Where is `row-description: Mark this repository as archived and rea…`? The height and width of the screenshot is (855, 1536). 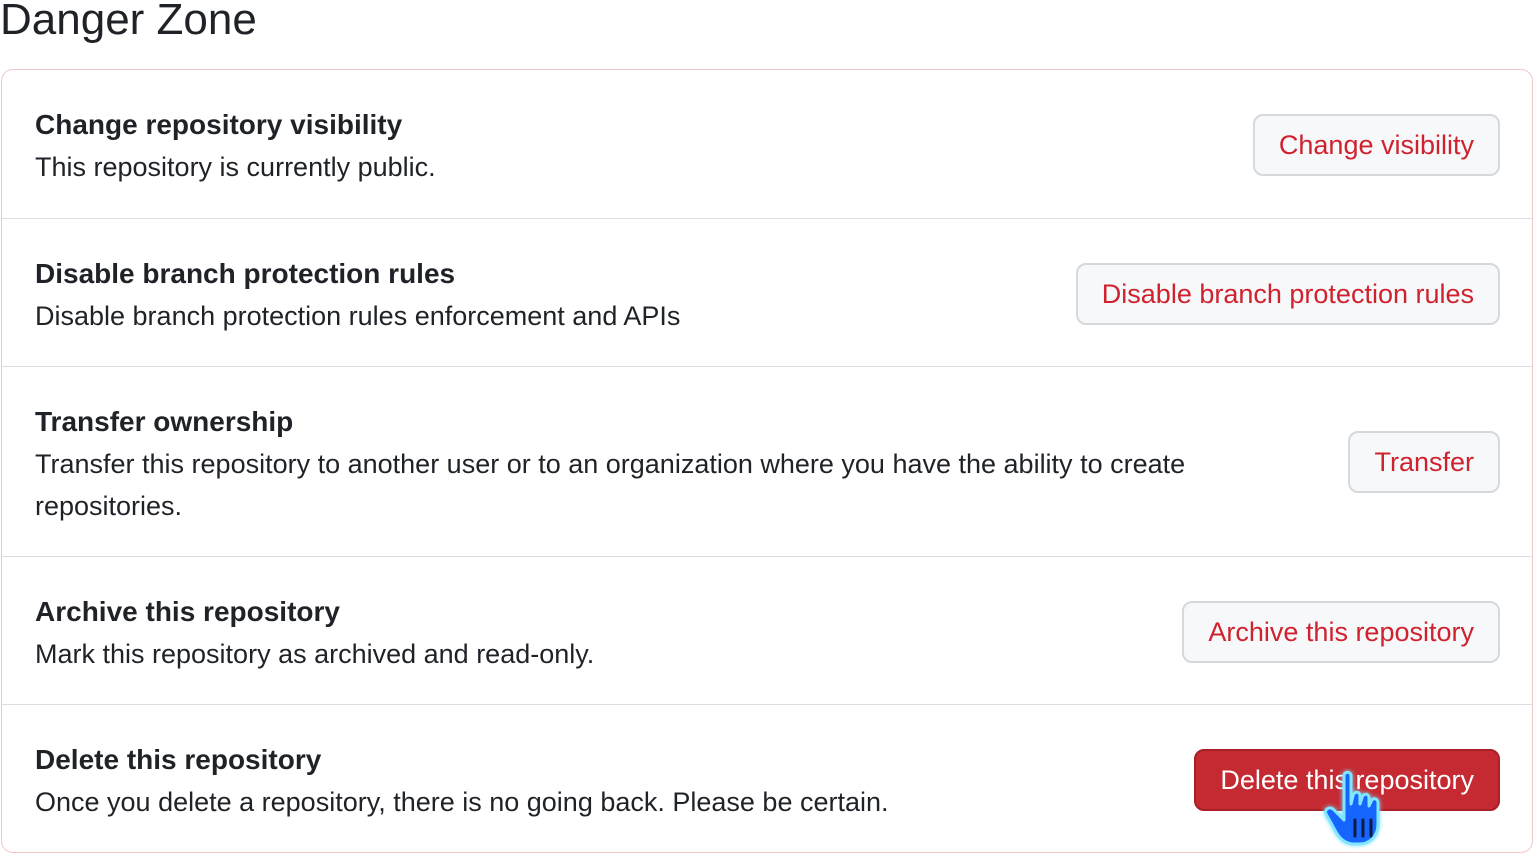 row-description: Mark this repository as archived and rea… is located at coordinates (315, 654).